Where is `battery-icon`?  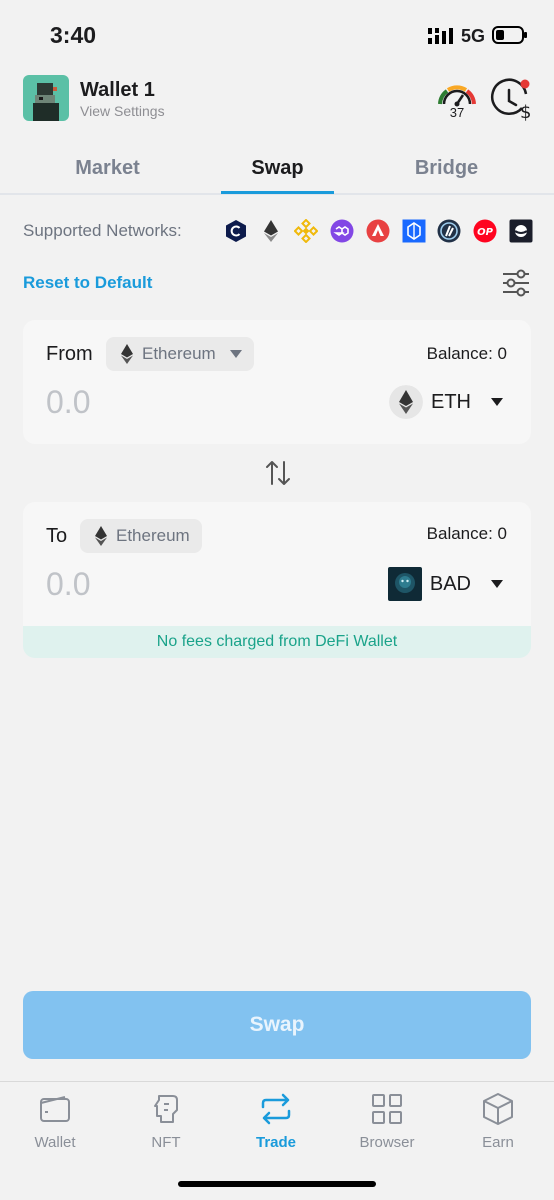
battery-icon is located at coordinates (509, 35).